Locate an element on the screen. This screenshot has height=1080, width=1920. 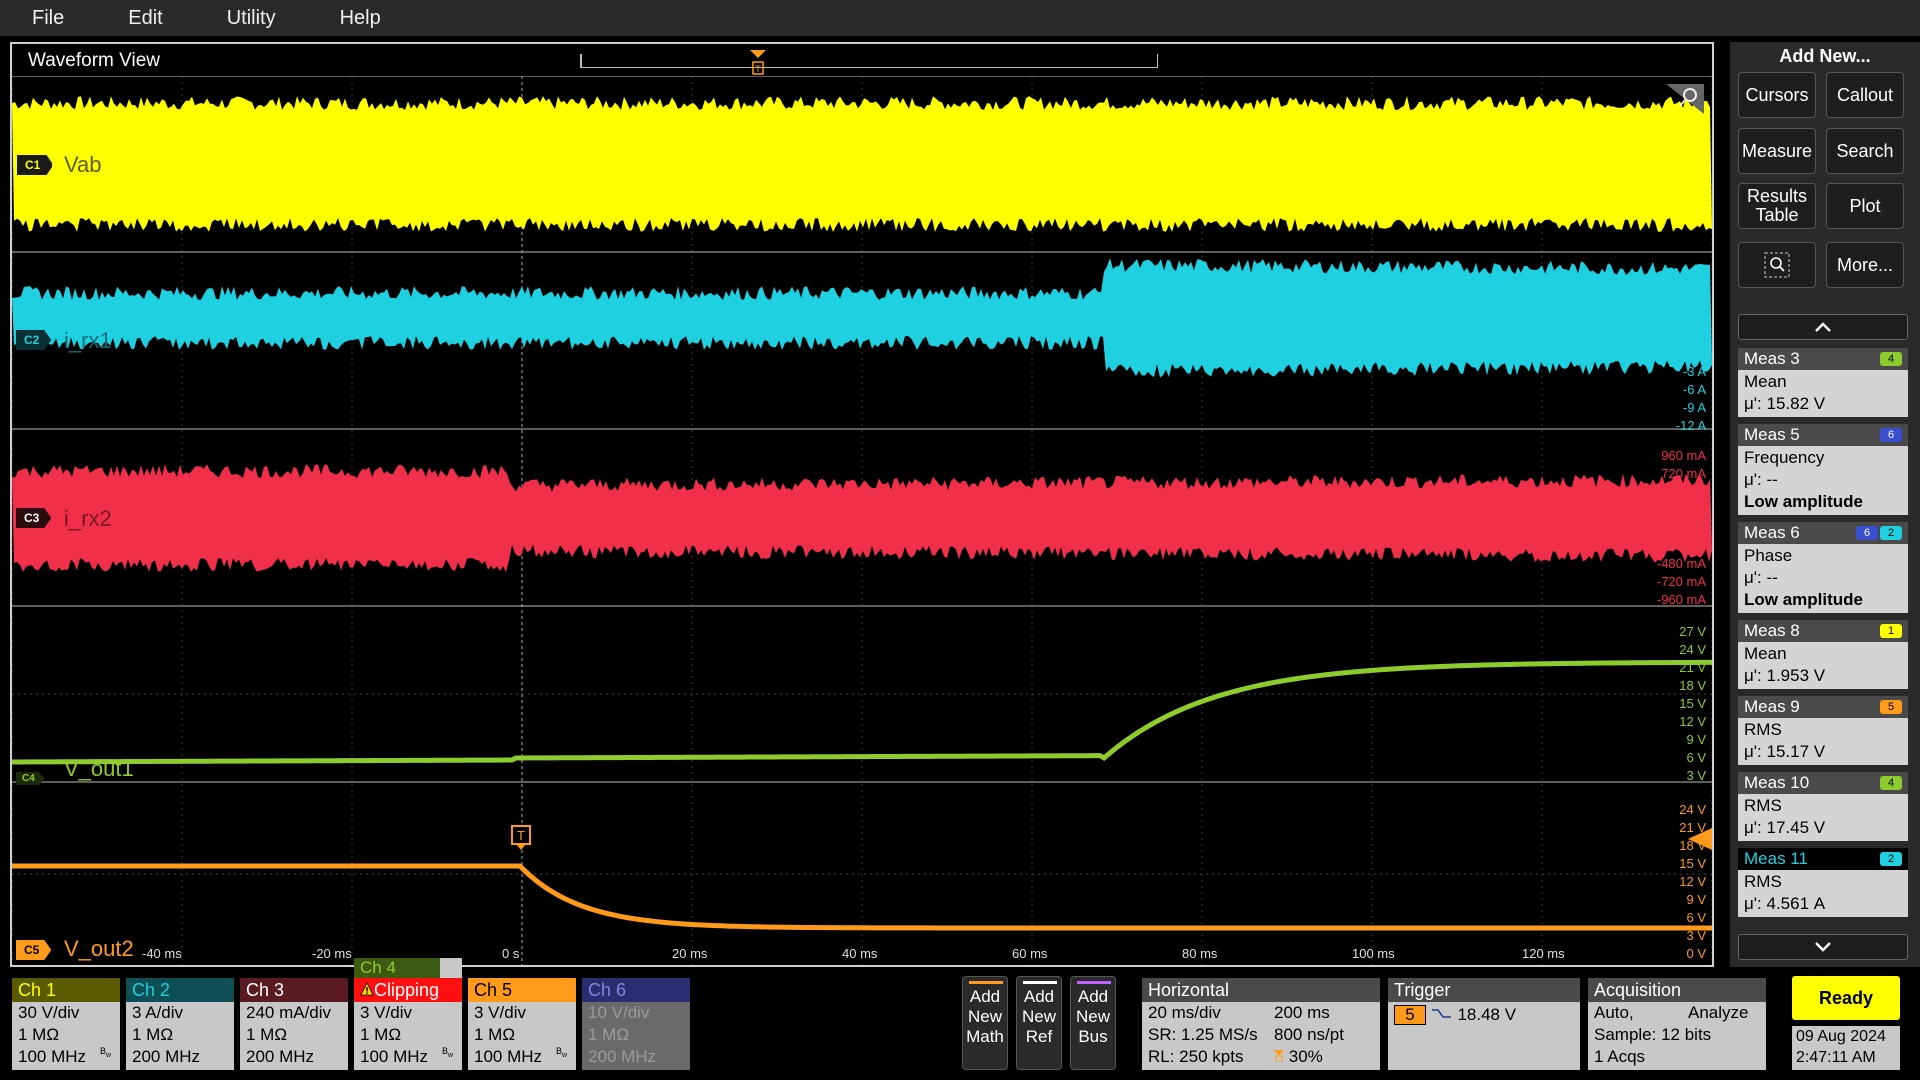
channel-card-label: Ch 3 is located at coordinates (294, 990).